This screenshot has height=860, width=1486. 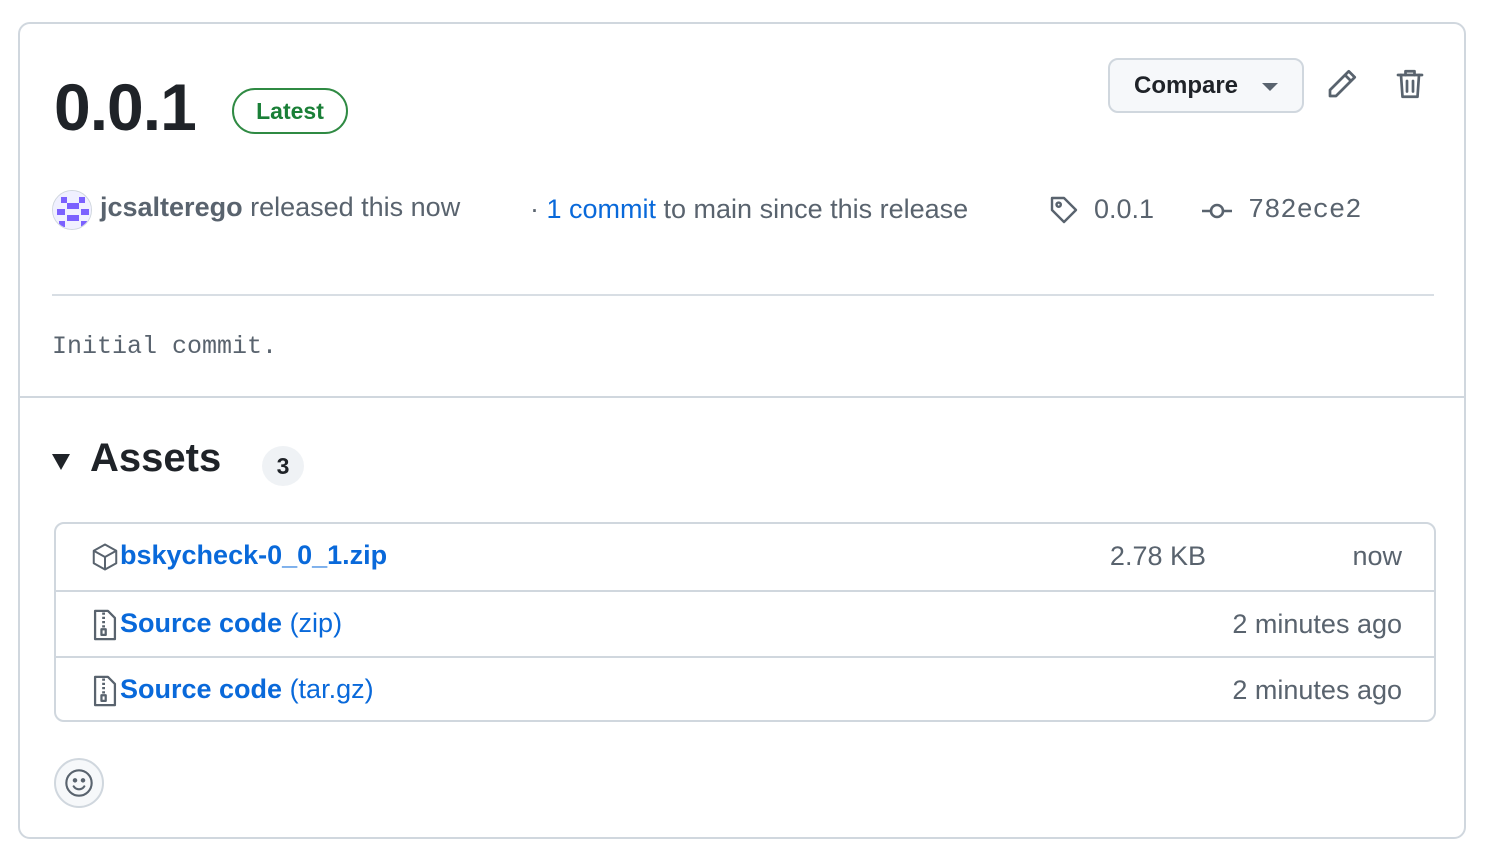 I want to click on asset-suffix: (tar.gz), so click(x=328, y=689).